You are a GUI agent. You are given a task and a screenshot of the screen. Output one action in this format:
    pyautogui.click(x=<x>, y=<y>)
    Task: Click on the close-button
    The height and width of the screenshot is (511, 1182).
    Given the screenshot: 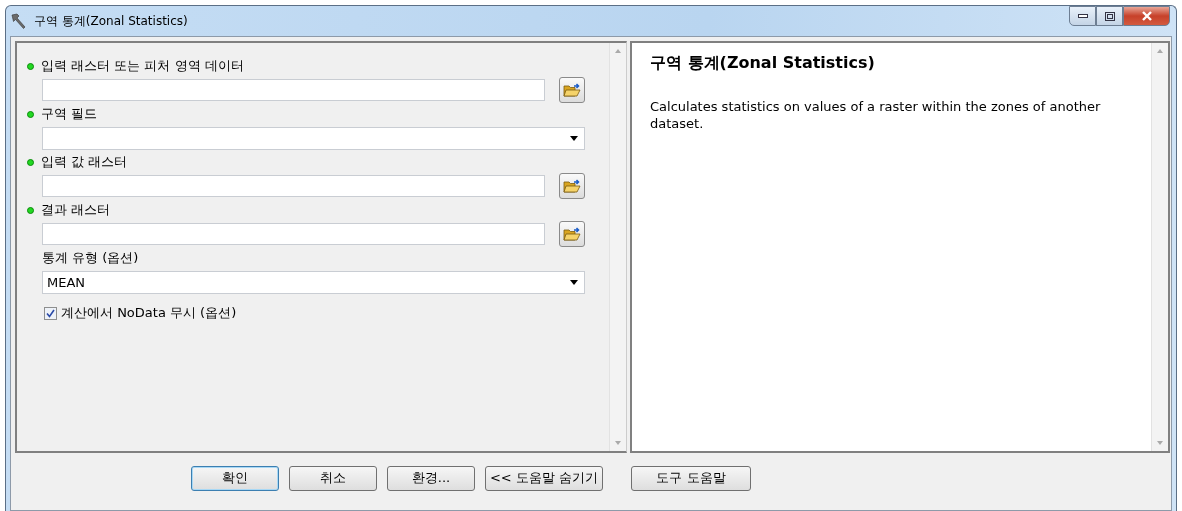 What is the action you would take?
    pyautogui.click(x=1146, y=16)
    